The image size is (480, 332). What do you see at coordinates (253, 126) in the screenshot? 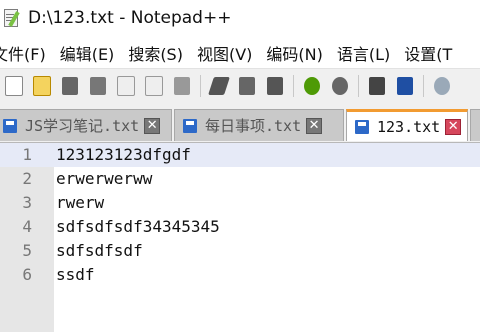
I see `tab-label: 每日事项.txt` at bounding box center [253, 126].